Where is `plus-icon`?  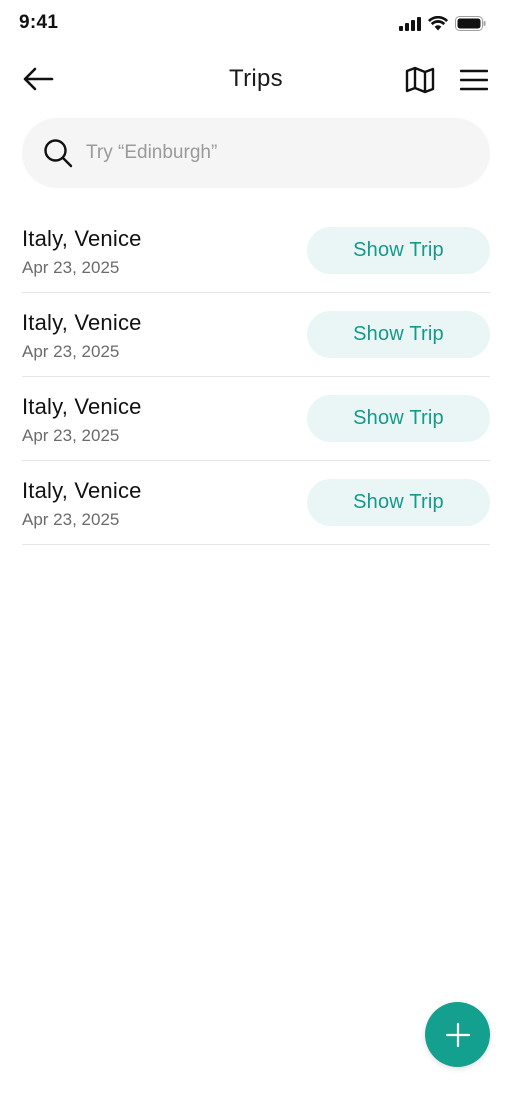
plus-icon is located at coordinates (457, 1034).